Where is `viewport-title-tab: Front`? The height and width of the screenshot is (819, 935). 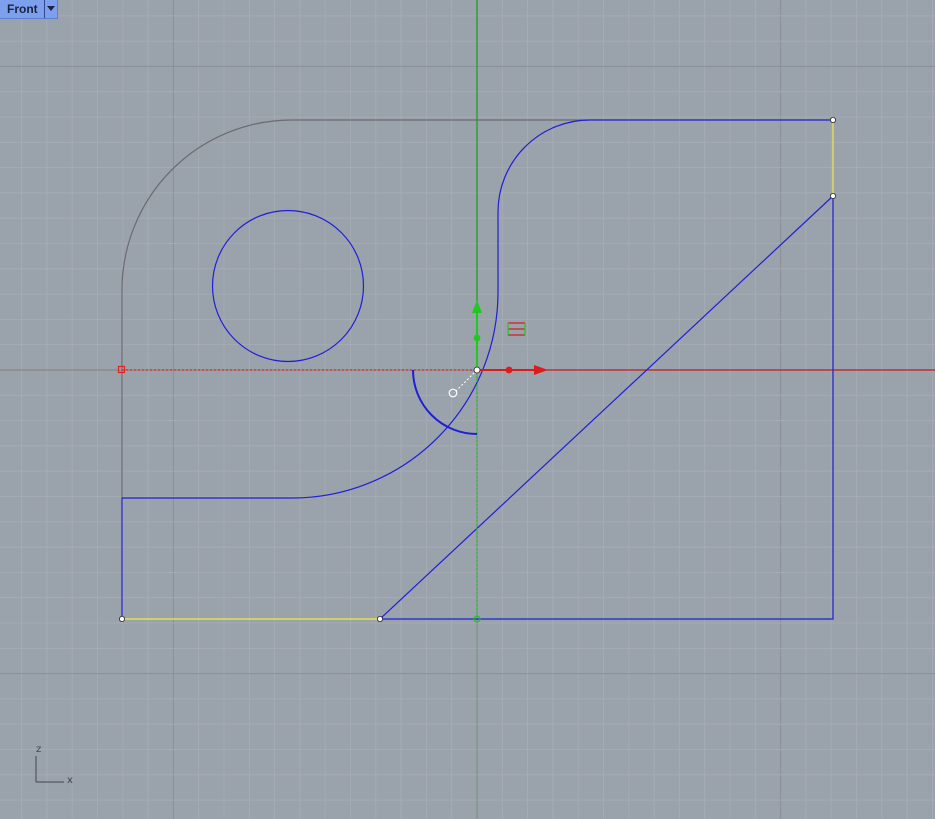 viewport-title-tab: Front is located at coordinates (29, 9).